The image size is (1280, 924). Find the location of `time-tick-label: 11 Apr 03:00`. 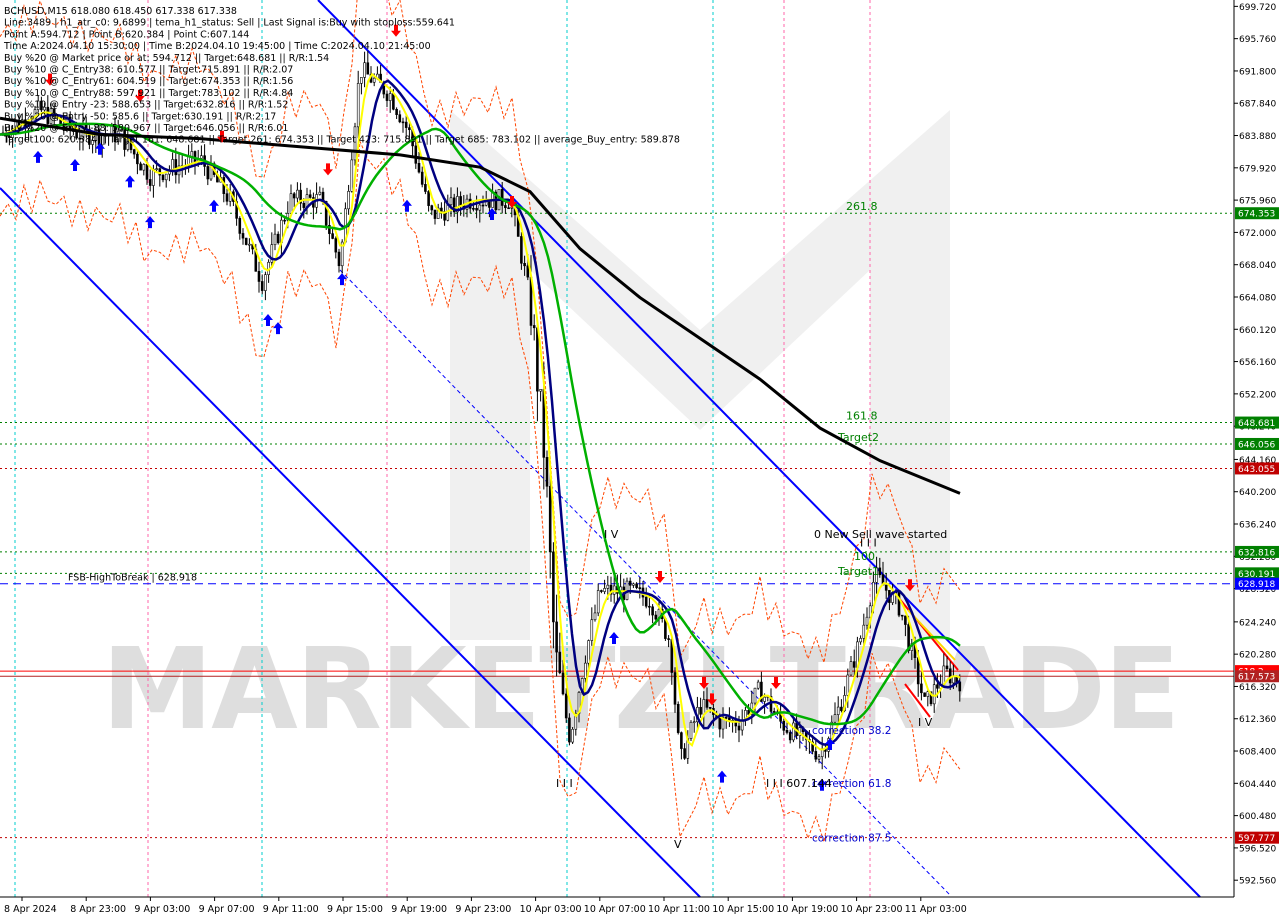

time-tick-label: 11 Apr 03:00 is located at coordinates (936, 909).